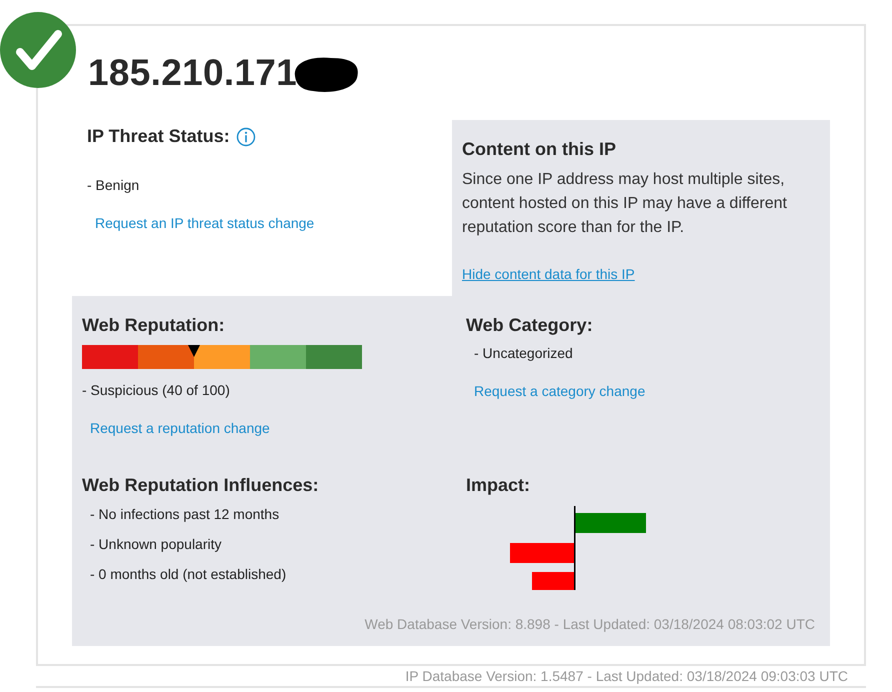 This screenshot has width=892, height=692. I want to click on reputation-change-link: Request a reputation change, so click(180, 428).